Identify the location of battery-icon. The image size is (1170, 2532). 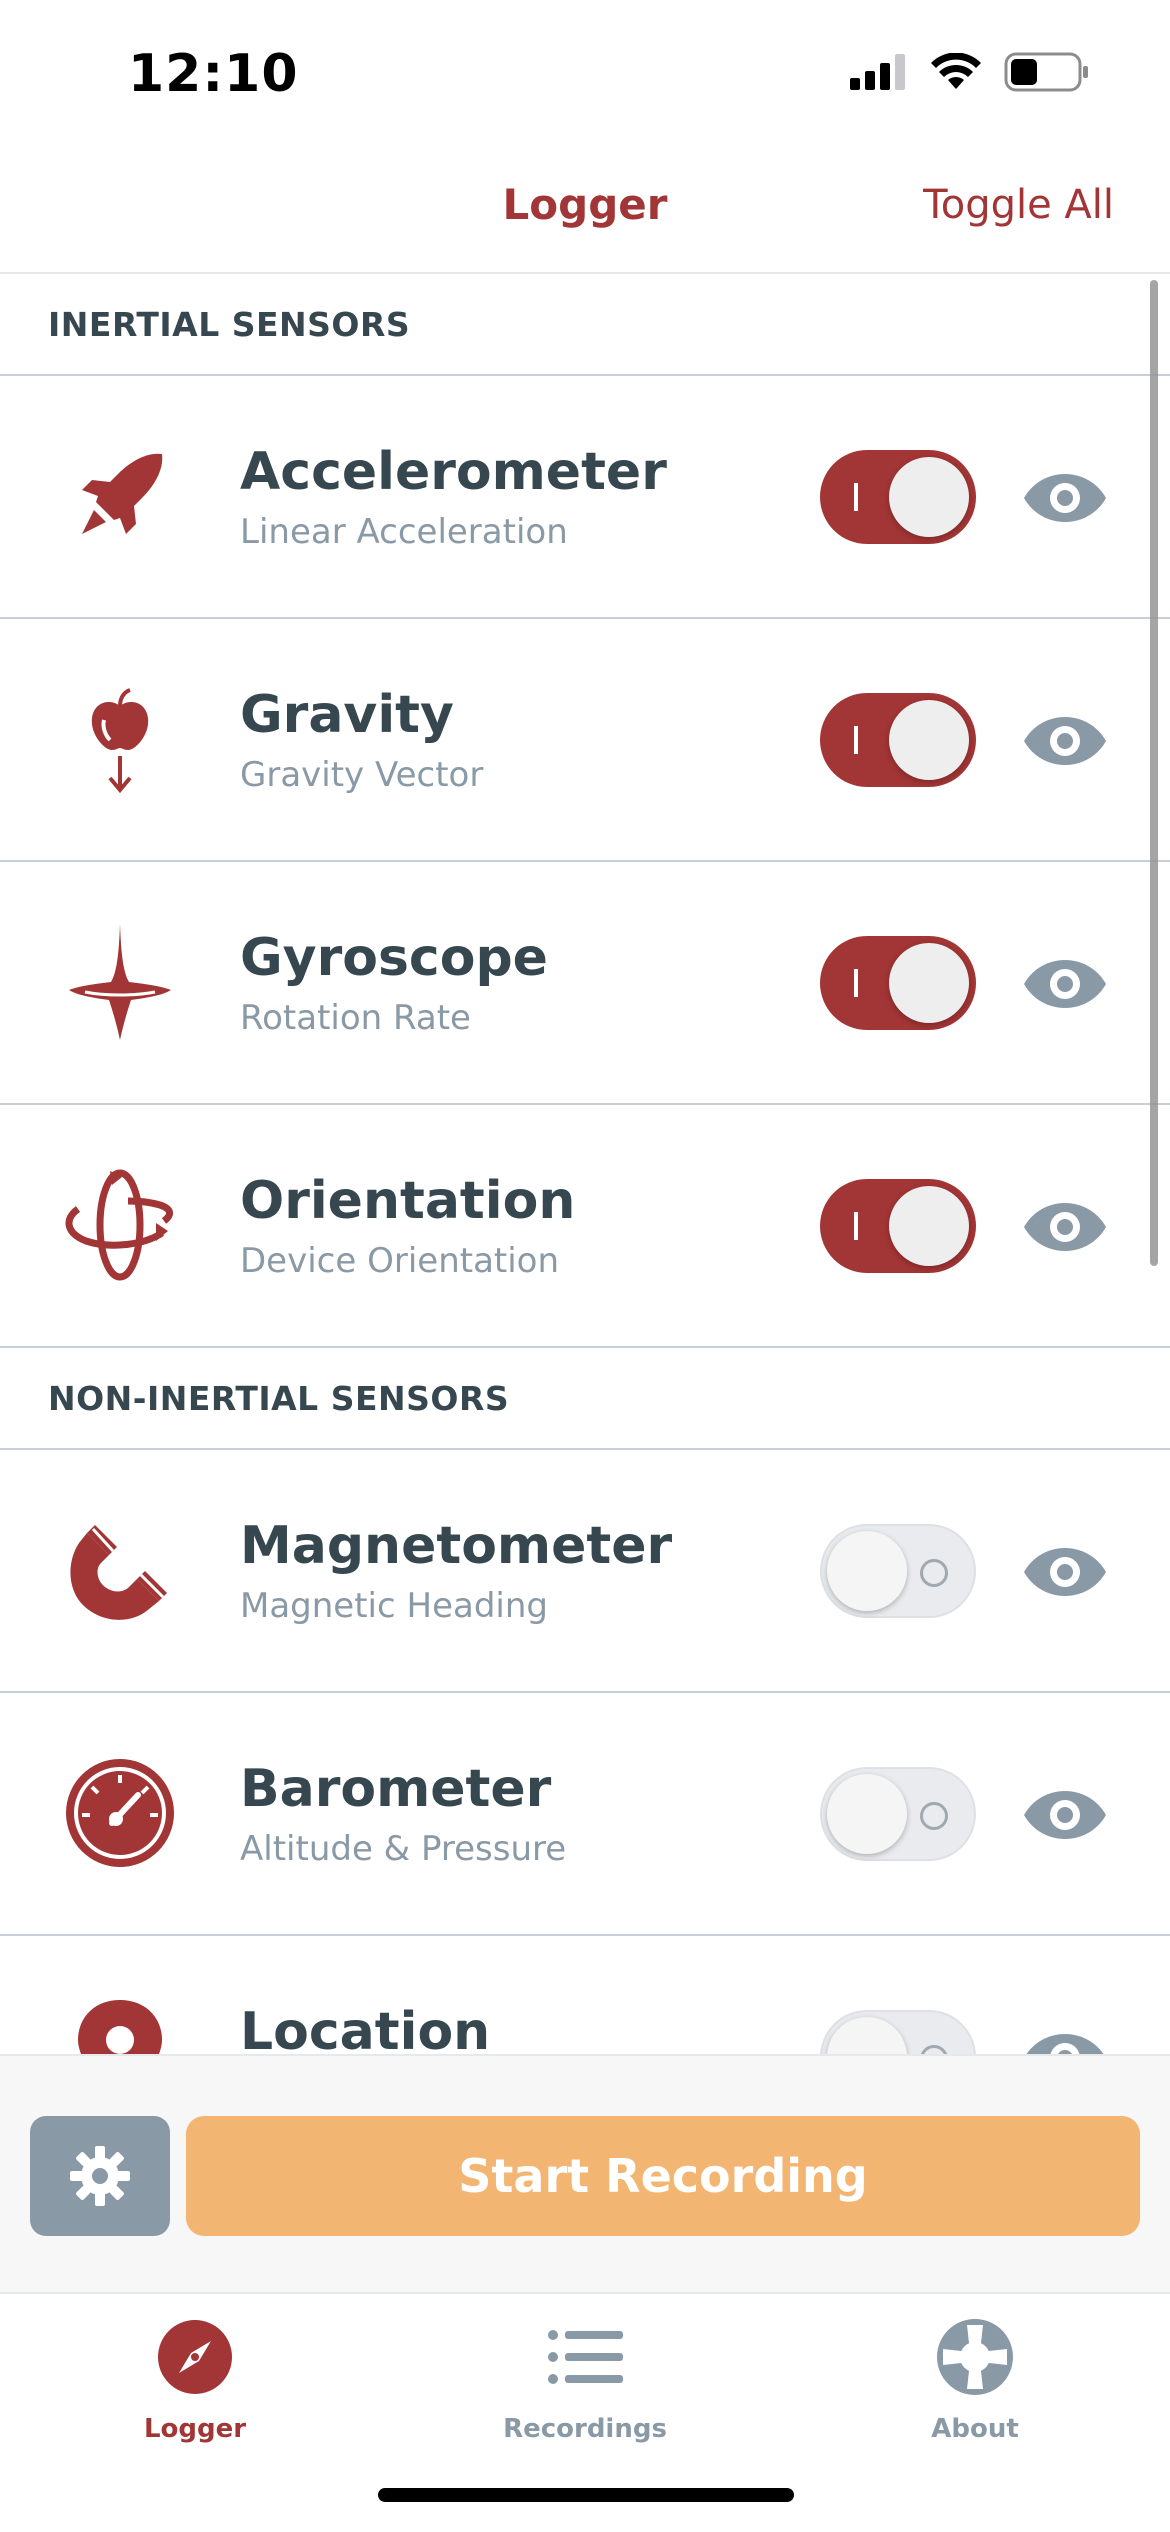
(1046, 72).